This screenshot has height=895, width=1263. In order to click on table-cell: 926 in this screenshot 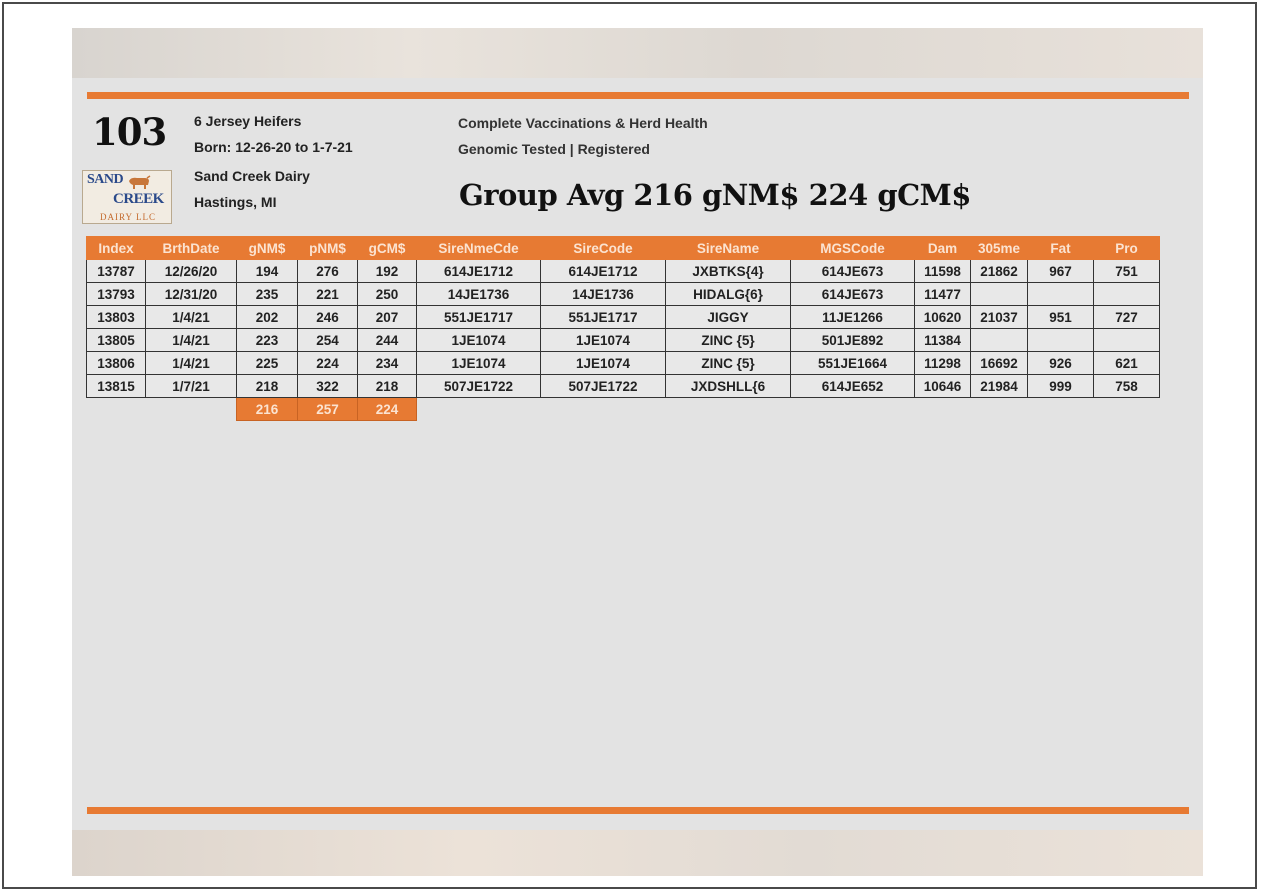, I will do `click(1060, 363)`.